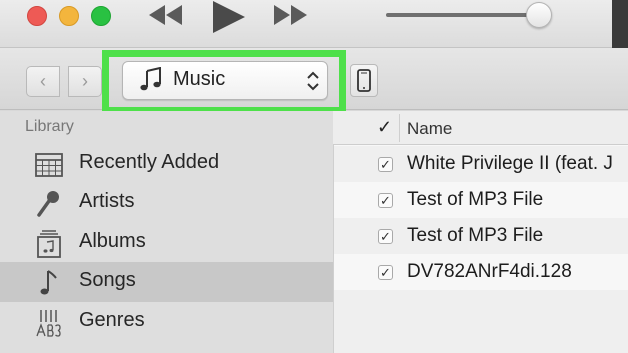  I want to click on sidebar-item-label: Genres, so click(112, 320).